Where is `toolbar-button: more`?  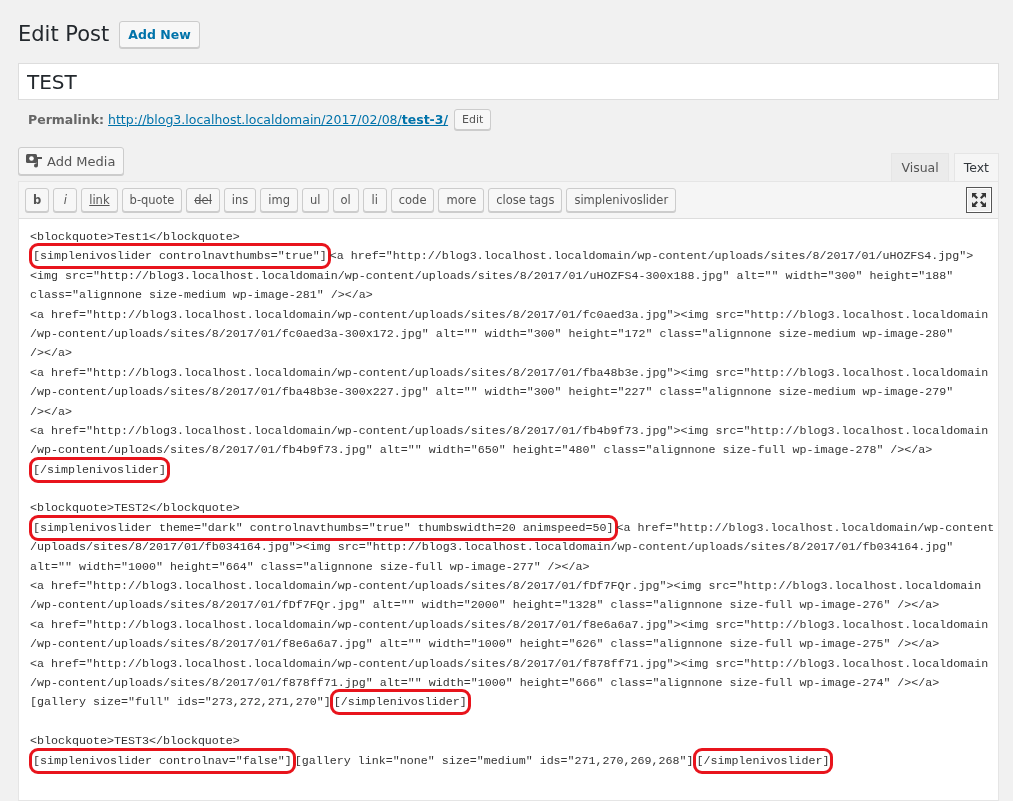 toolbar-button: more is located at coordinates (461, 200).